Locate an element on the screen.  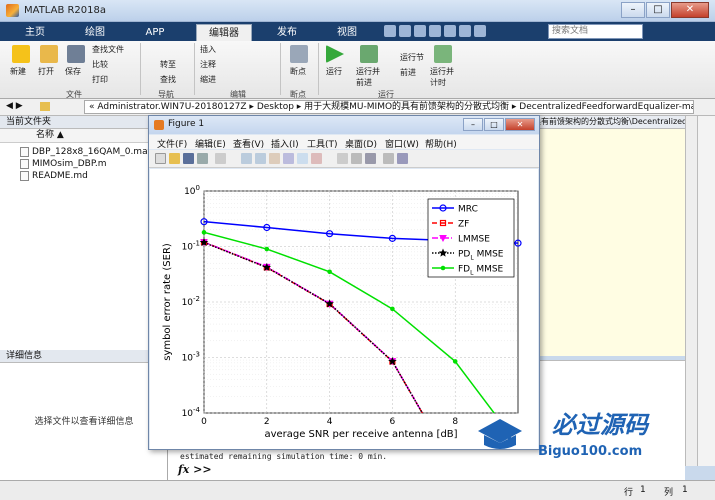
breakpoints-button: 断点 is located at coordinates (298, 71).